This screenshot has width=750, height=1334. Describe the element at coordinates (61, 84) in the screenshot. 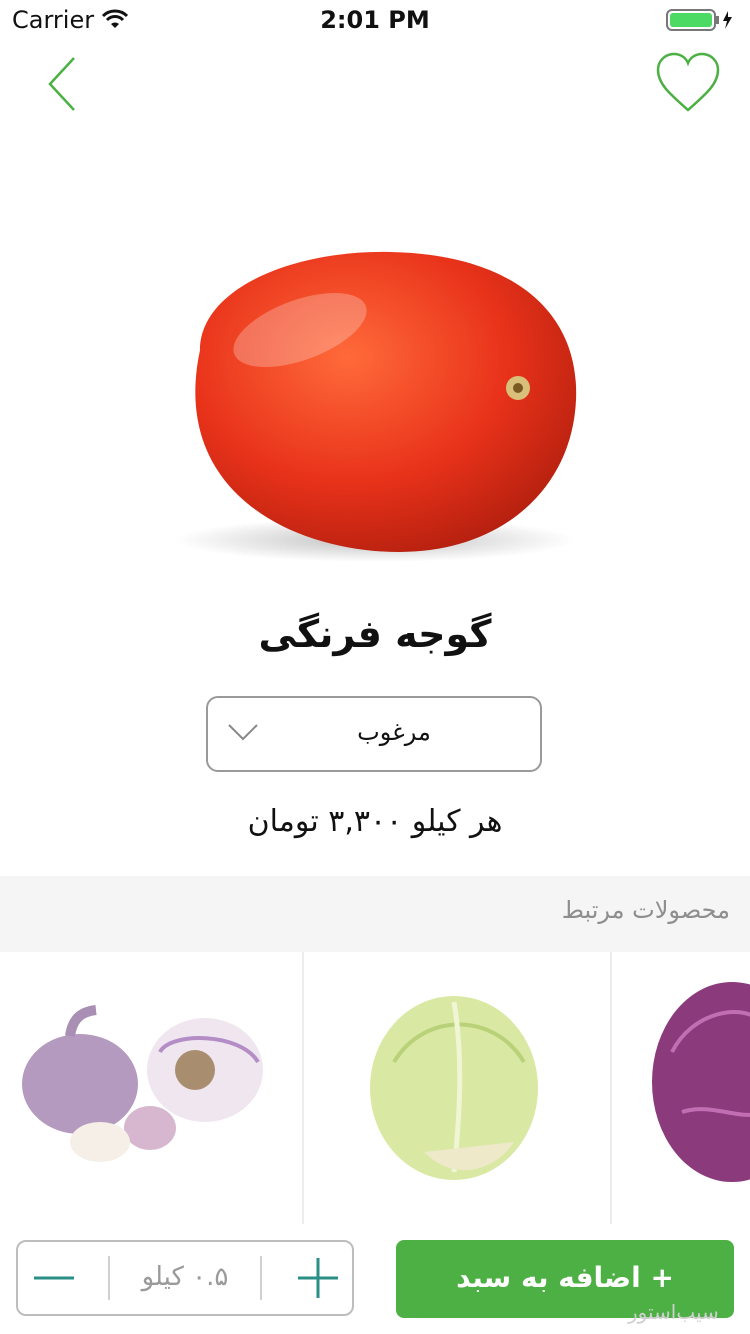

I see `chevron-left-icon` at that location.